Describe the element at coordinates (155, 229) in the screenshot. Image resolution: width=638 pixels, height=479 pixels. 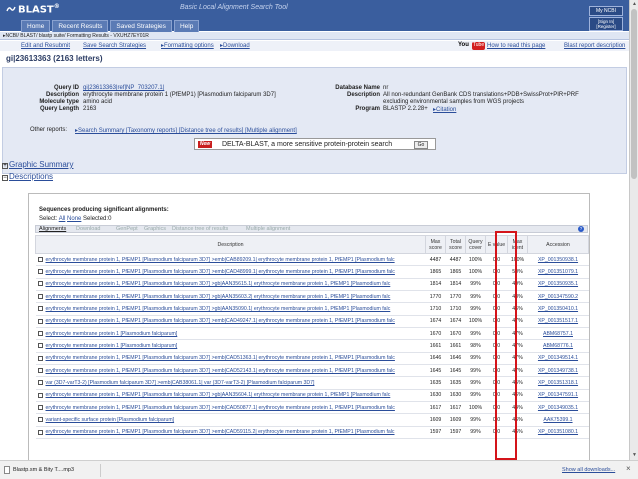
I see `tab-graphics: Graphics` at that location.